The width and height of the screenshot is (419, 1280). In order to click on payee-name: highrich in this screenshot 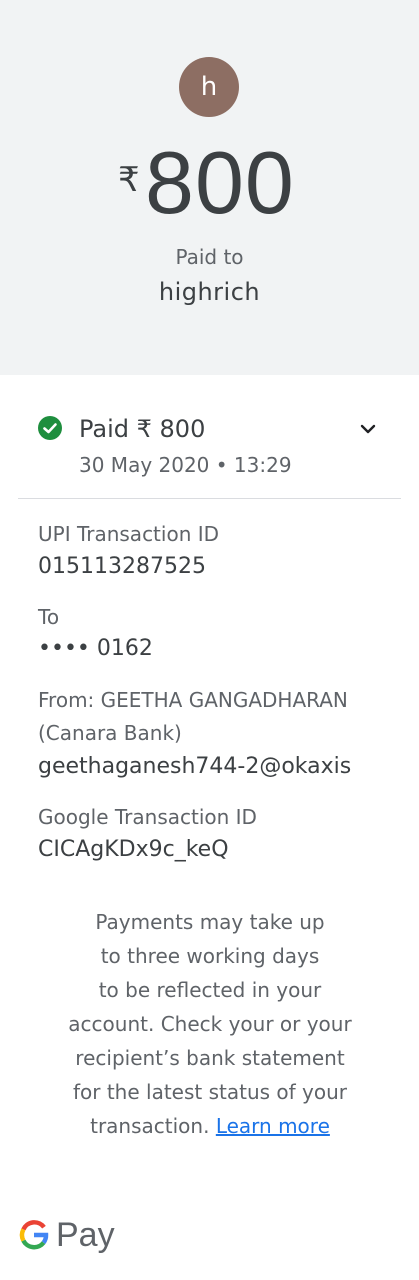, I will do `click(209, 292)`.